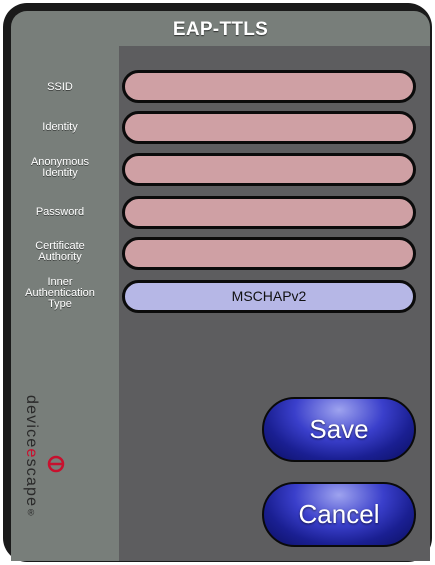 Image resolution: width=435 pixels, height=565 pixels. What do you see at coordinates (269, 86) in the screenshot?
I see `ssid-field` at bounding box center [269, 86].